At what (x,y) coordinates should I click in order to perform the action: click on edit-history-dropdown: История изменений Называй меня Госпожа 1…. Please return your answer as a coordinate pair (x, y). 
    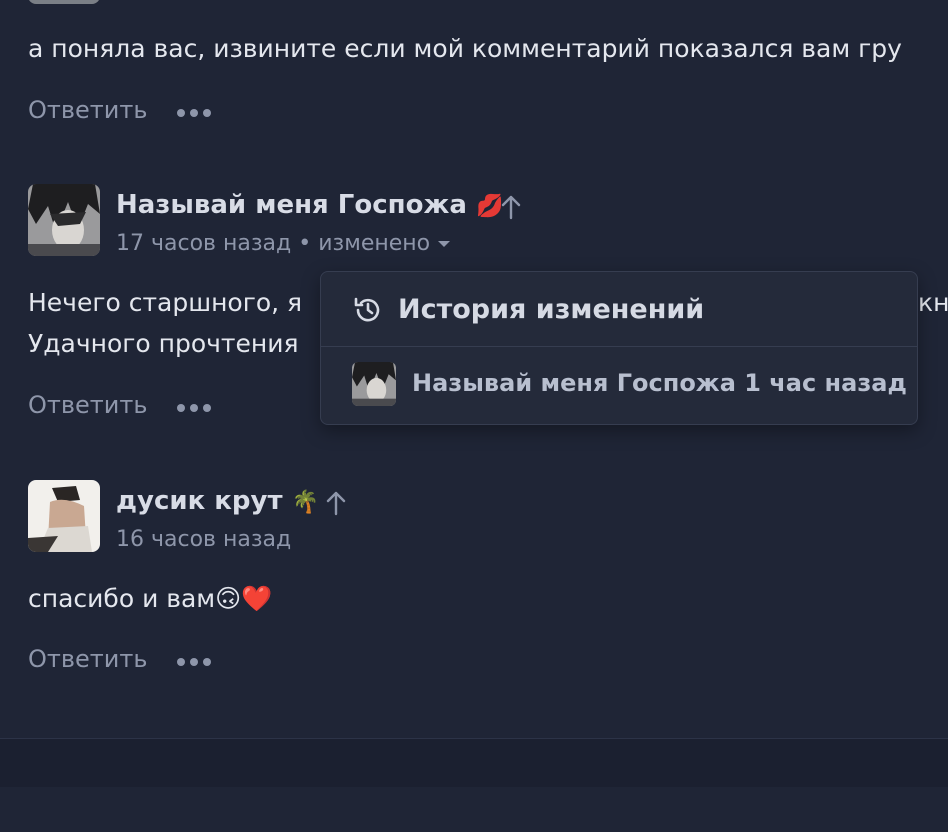
    Looking at the image, I should click on (619, 348).